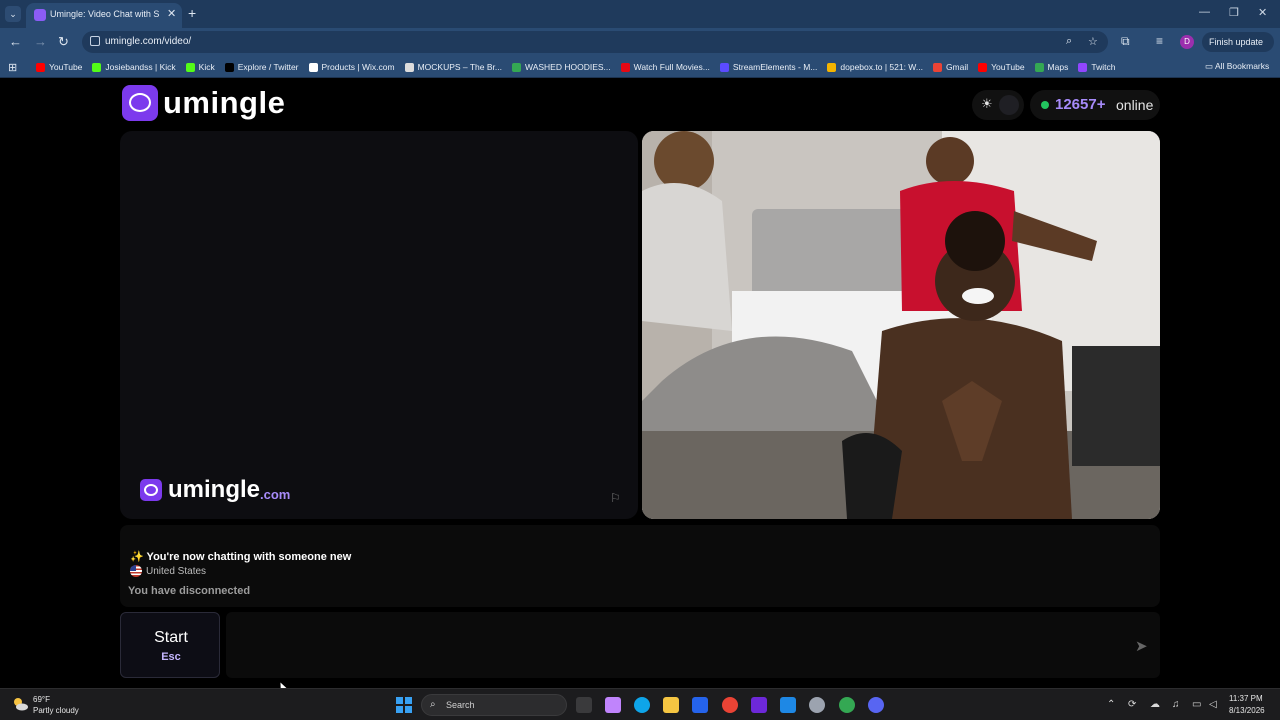 The width and height of the screenshot is (1280, 720). I want to click on tab-search-button: ⌄, so click(13, 14).